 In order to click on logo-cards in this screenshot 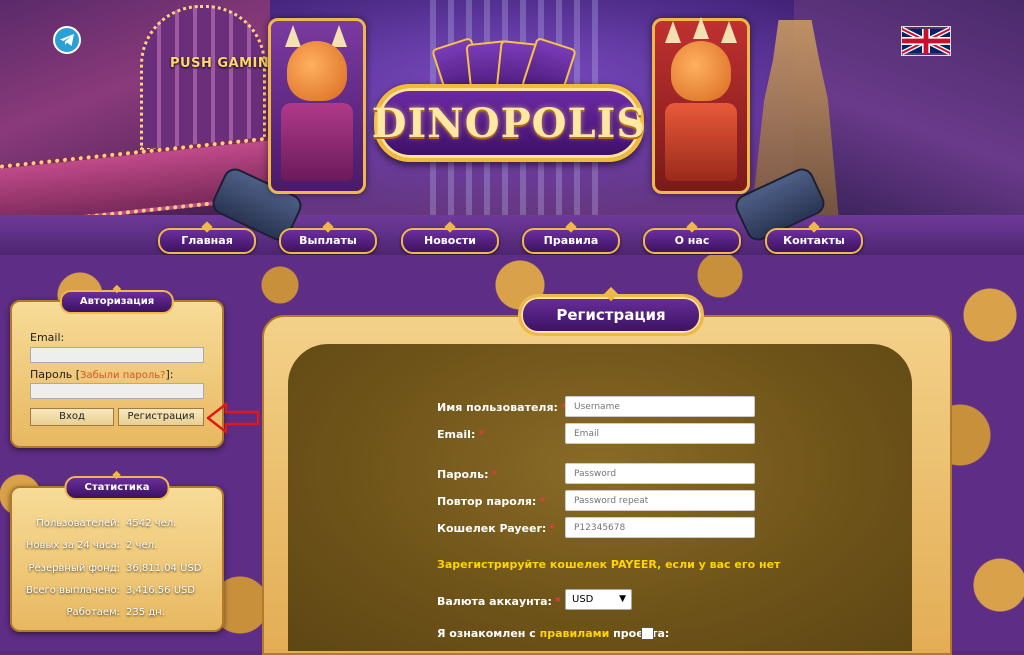, I will do `click(504, 68)`.